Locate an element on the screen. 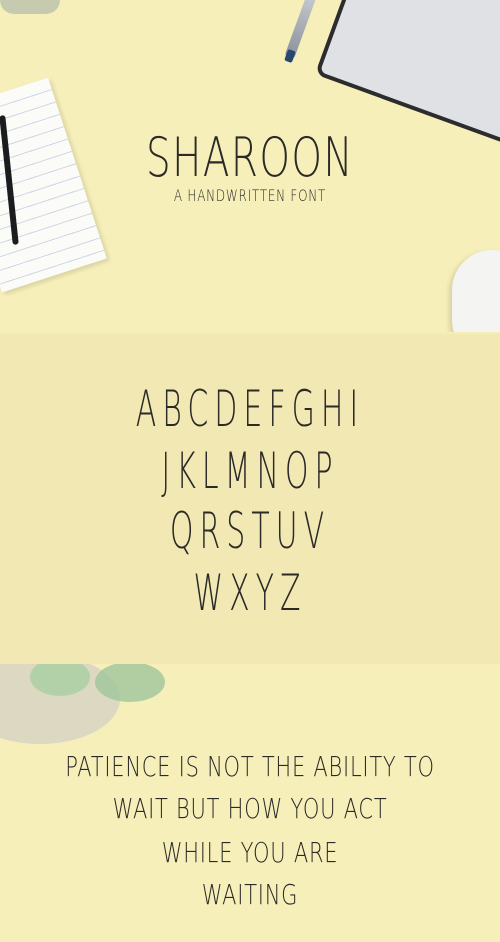  font-title: SHAROON is located at coordinates (250, 157).